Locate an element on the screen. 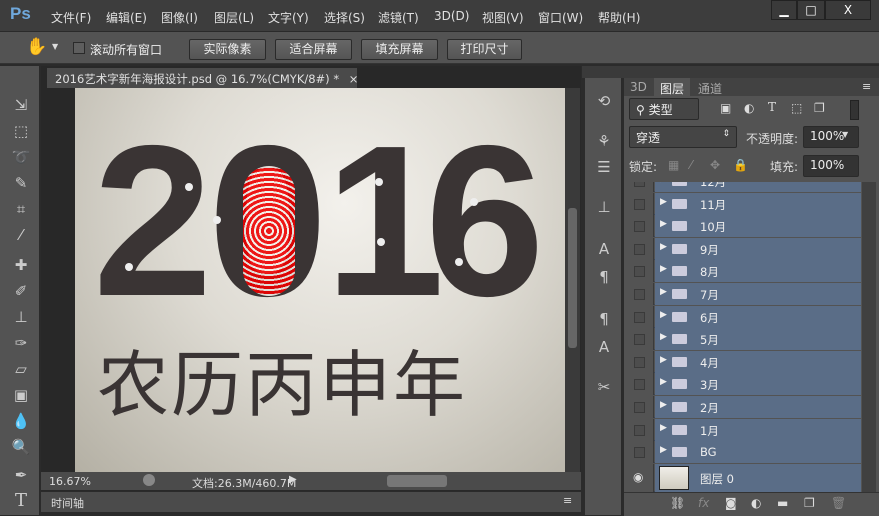  layer-group-row: ▶ 3月 is located at coordinates (742, 384).